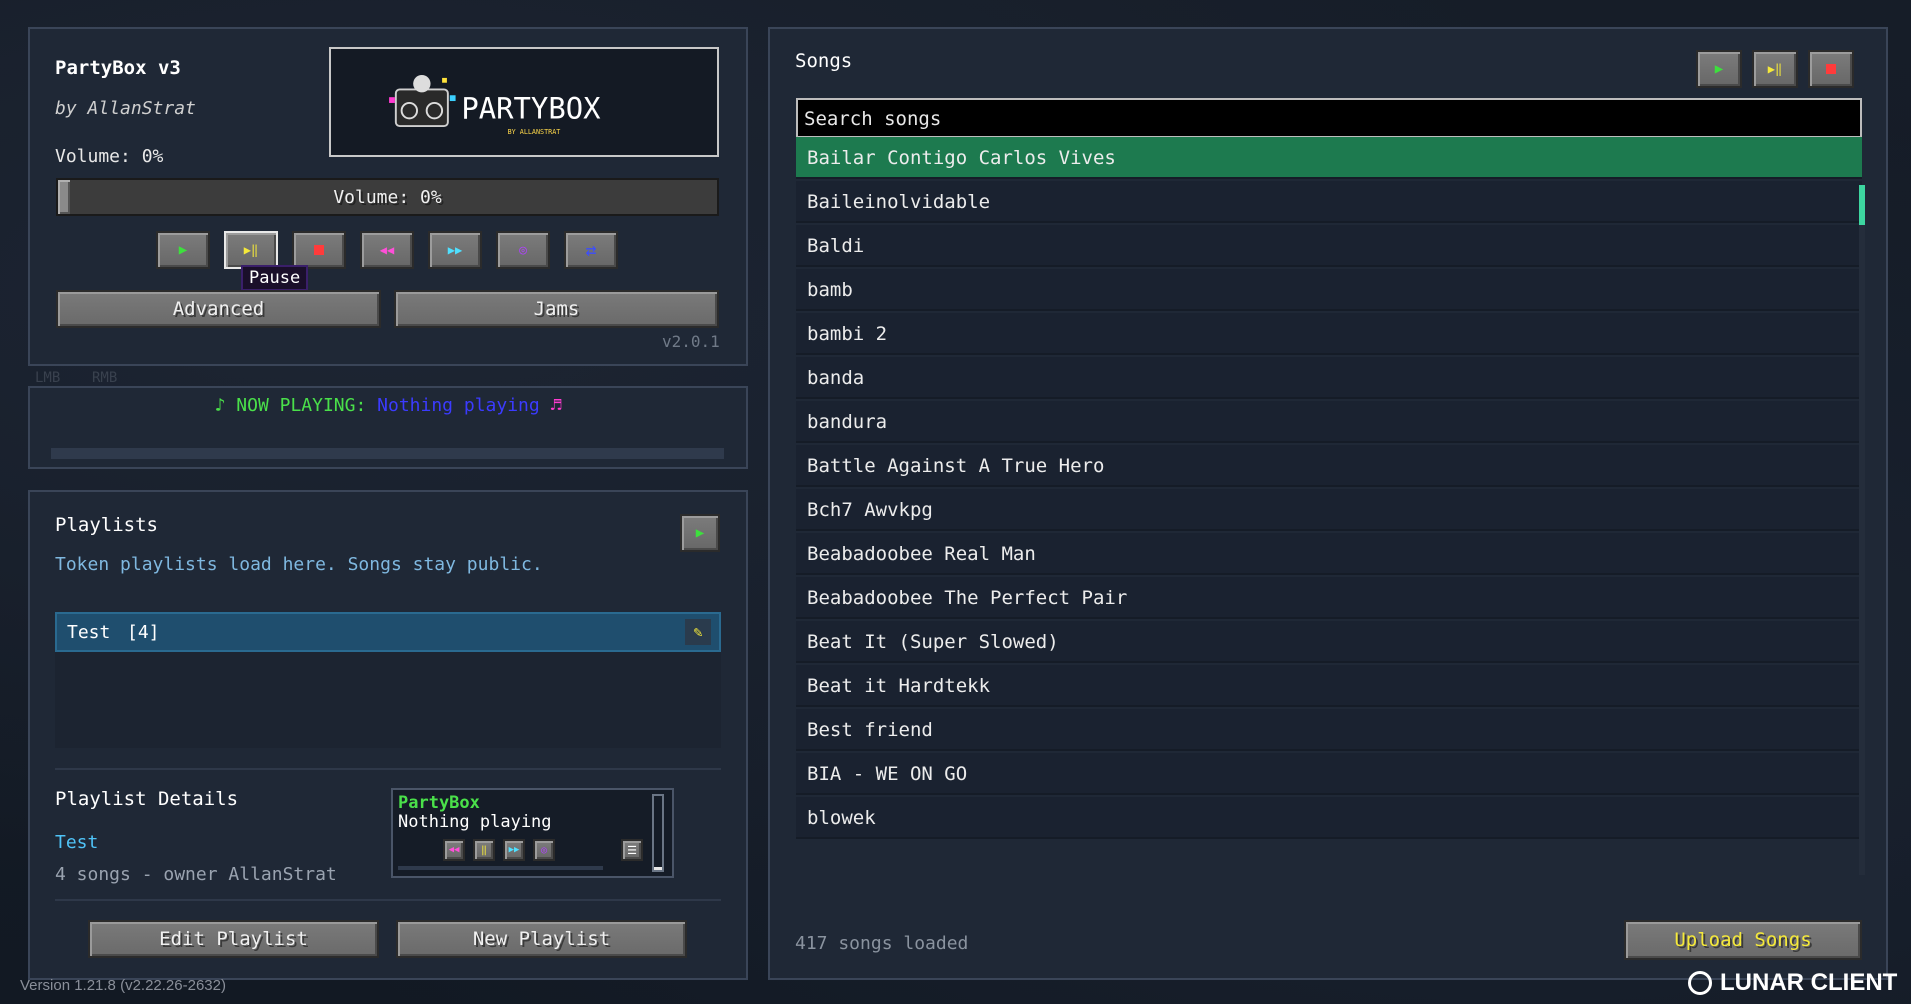  I want to click on app-title: PartyBox v3, so click(118, 68).